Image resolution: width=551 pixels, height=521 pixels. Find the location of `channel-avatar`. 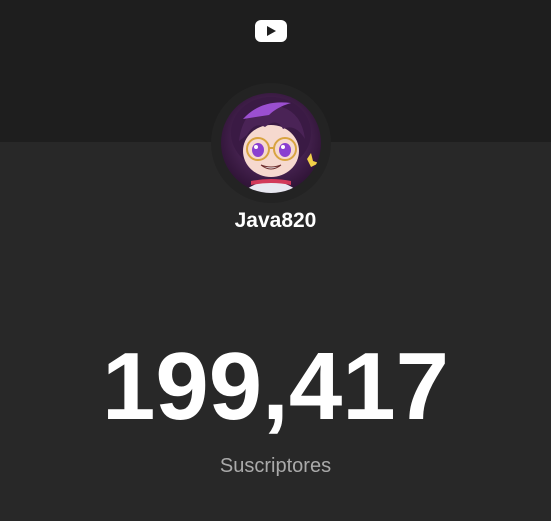

channel-avatar is located at coordinates (271, 143).